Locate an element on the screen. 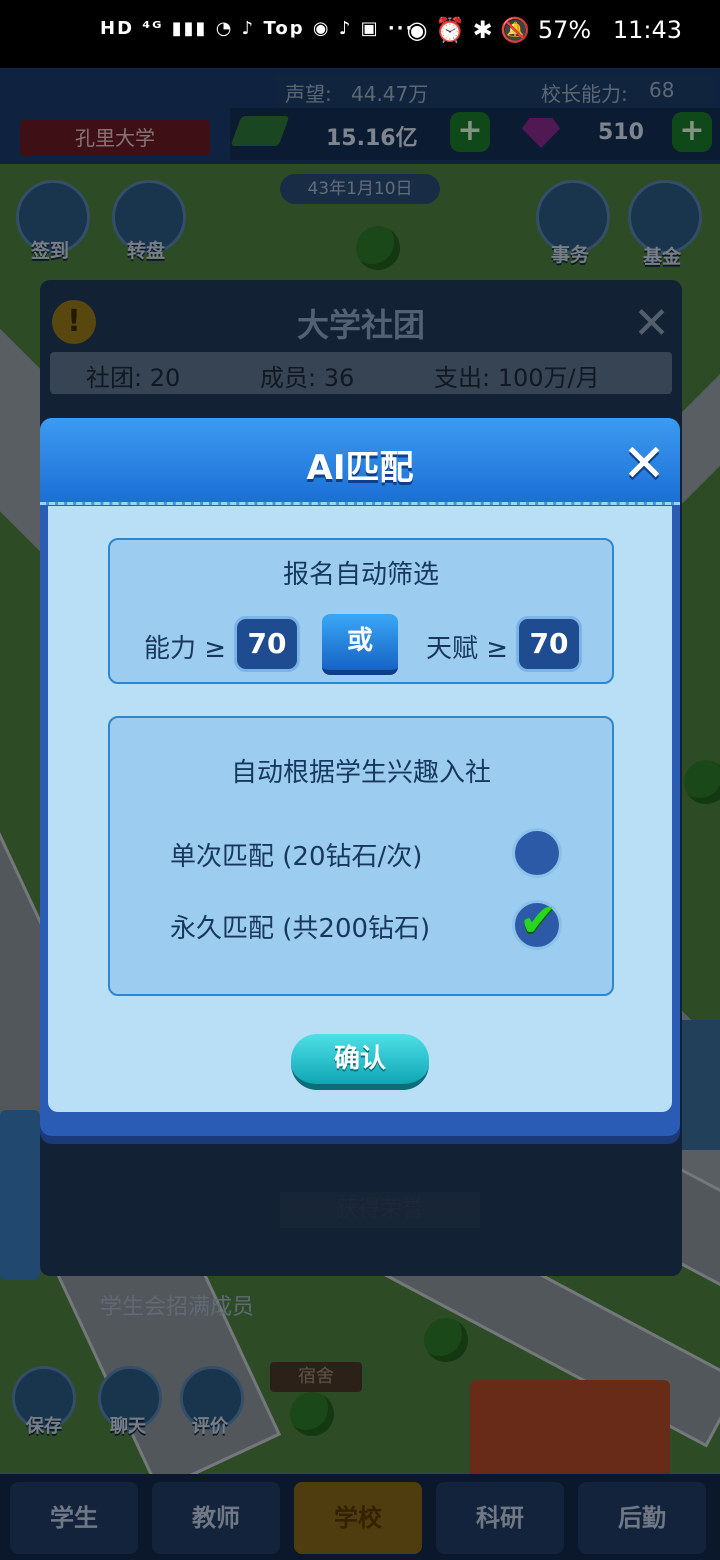 This screenshot has height=1560, width=720. talent-label: 天赋 ≥ is located at coordinates (467, 649).